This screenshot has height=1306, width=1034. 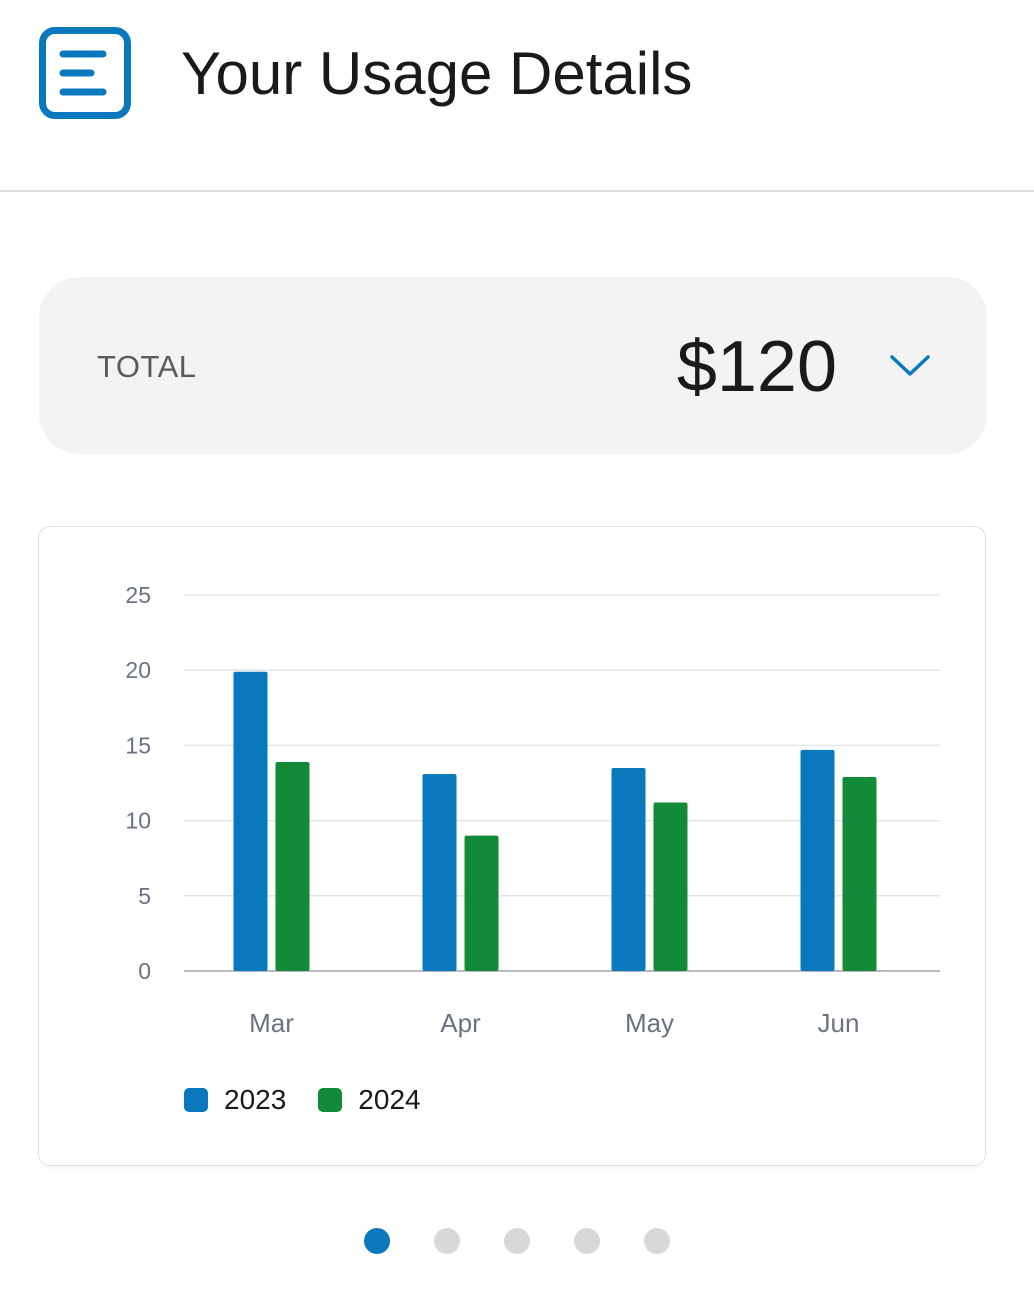 What do you see at coordinates (250, 821) in the screenshot?
I see `bar-2023-mar` at bounding box center [250, 821].